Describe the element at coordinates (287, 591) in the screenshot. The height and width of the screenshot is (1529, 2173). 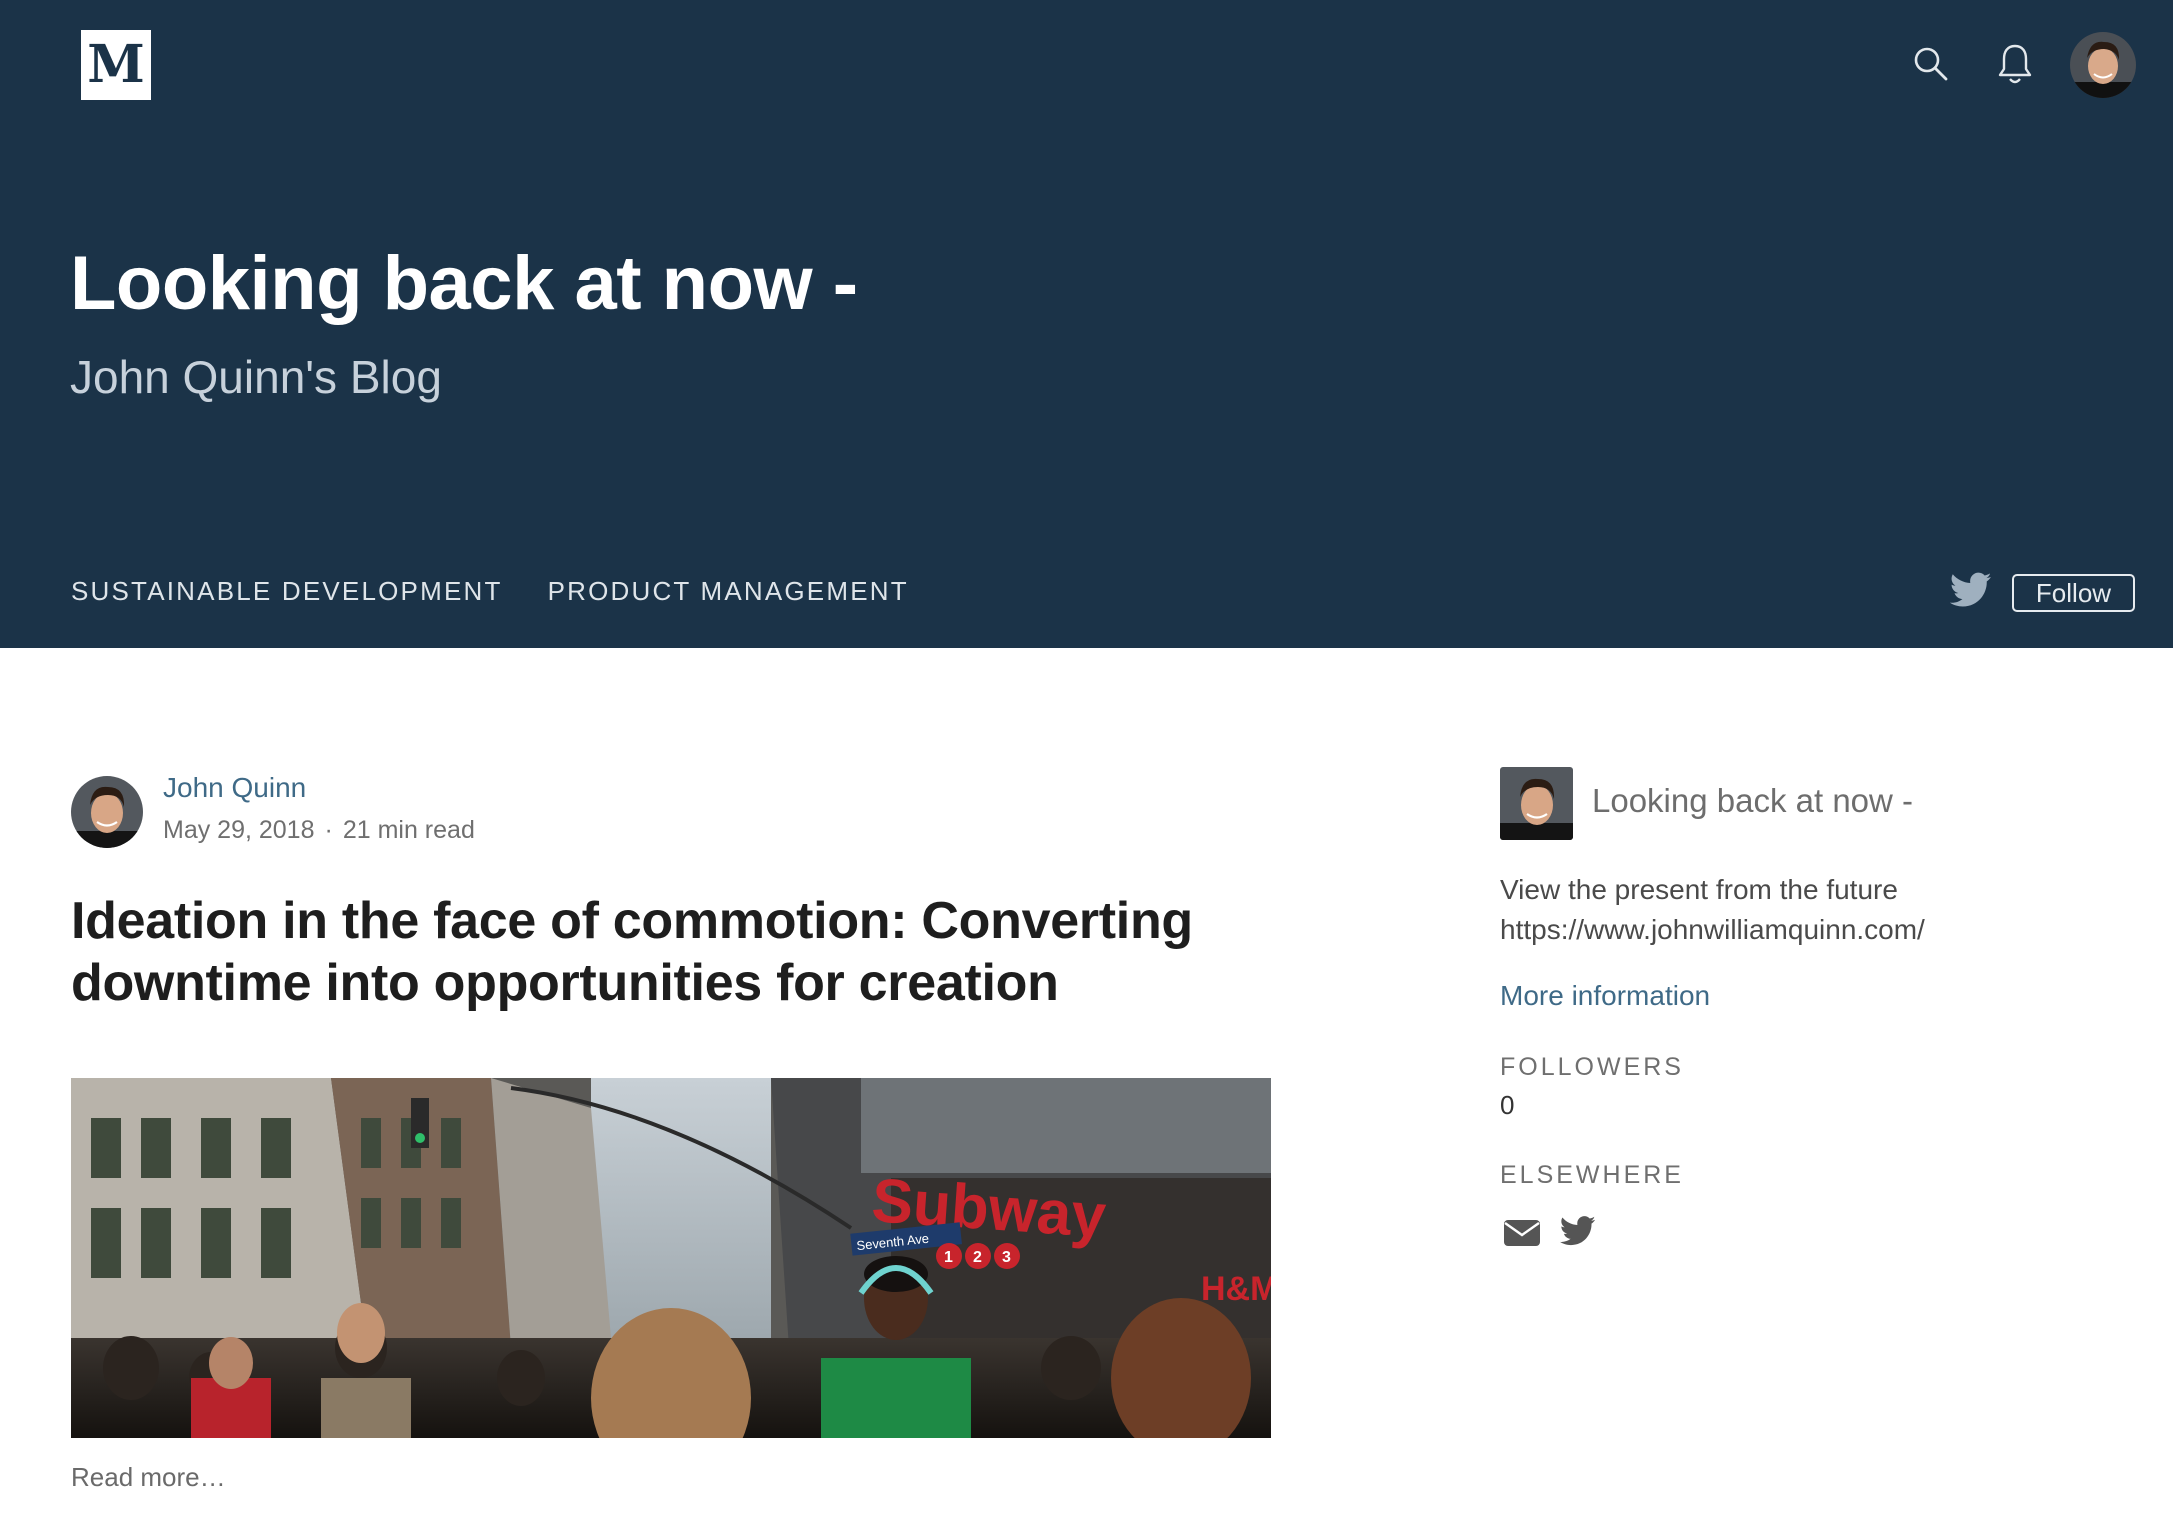
I see `nav-sustainable-development: SUSTAINABLE DEVELOPMENT` at that location.